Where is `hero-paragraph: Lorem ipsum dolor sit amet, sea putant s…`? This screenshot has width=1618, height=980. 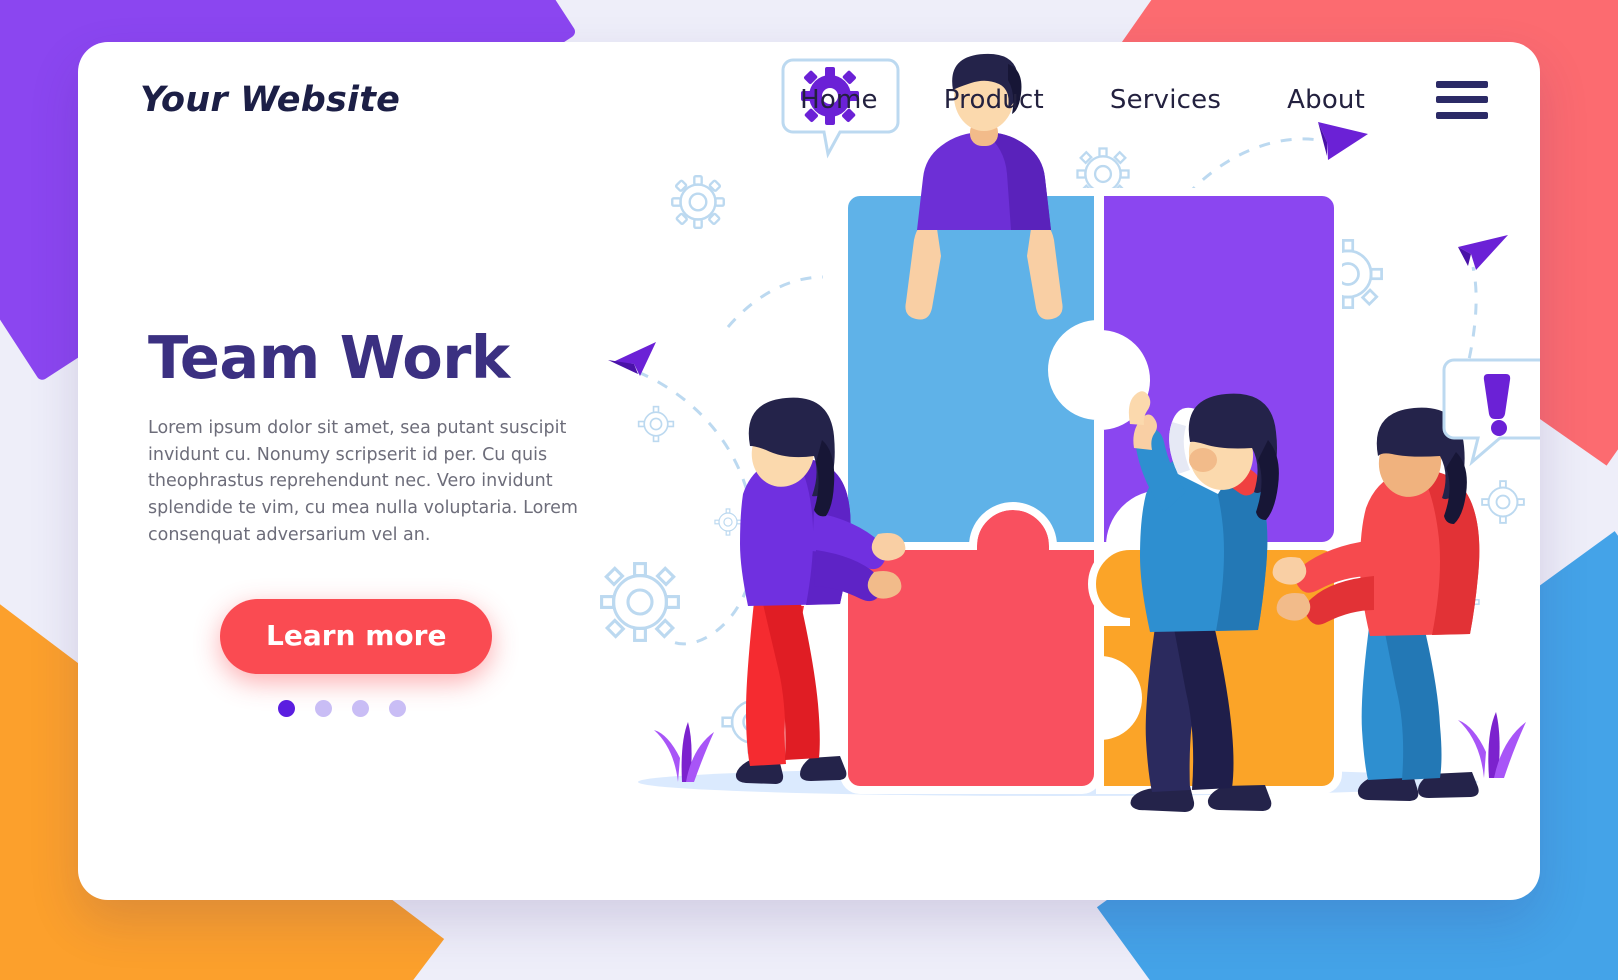 hero-paragraph: Lorem ipsum dolor sit amet, sea putant s… is located at coordinates (363, 481).